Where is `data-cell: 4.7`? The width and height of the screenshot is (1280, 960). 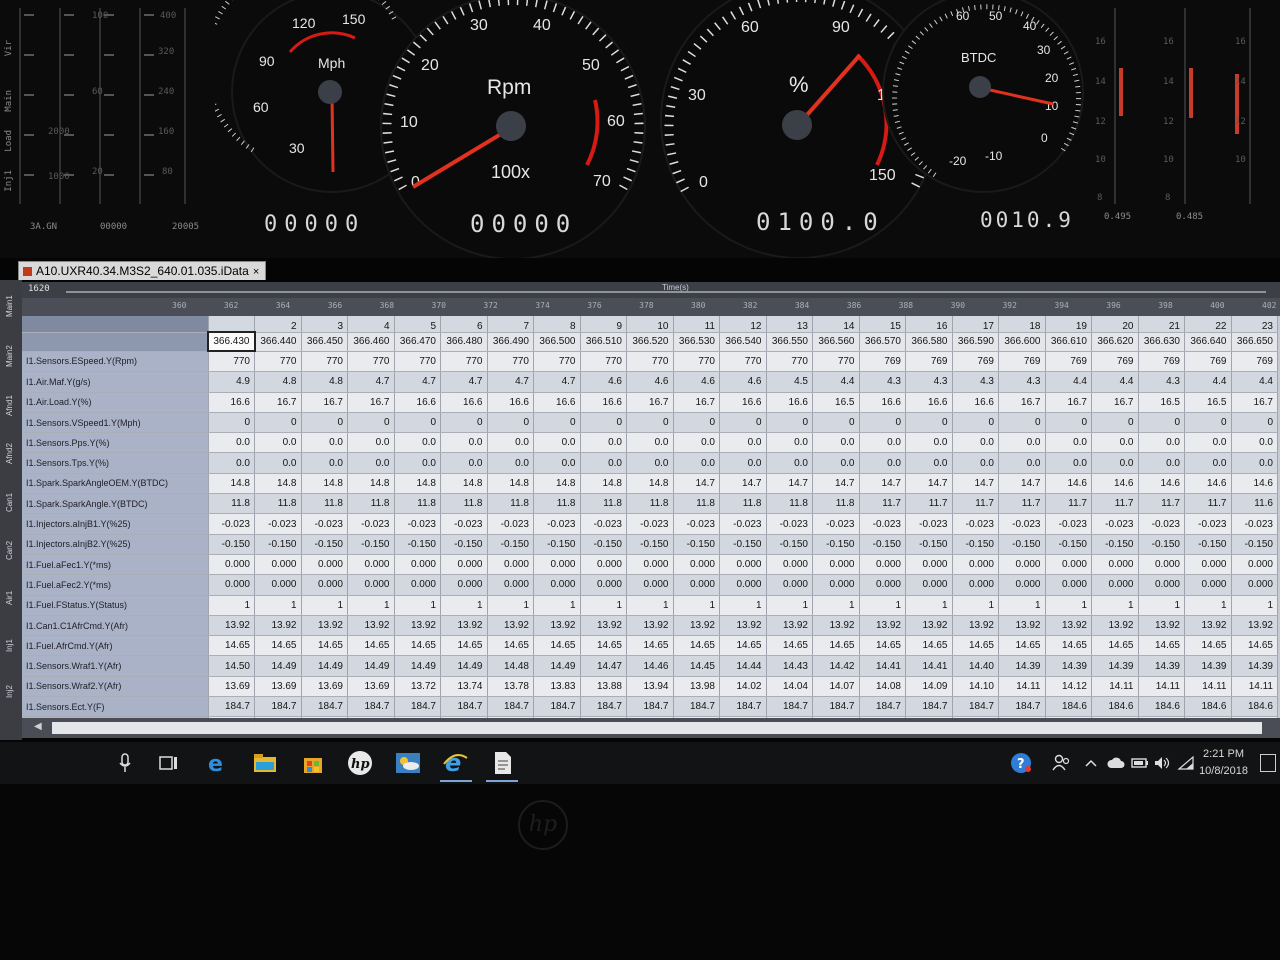
data-cell: 4.7 is located at coordinates (510, 382).